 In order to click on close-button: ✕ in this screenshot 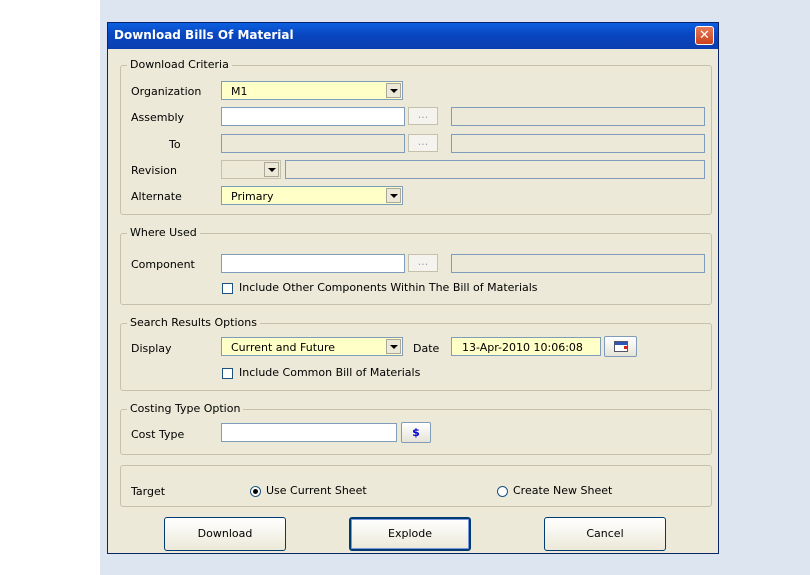, I will do `click(704, 35)`.